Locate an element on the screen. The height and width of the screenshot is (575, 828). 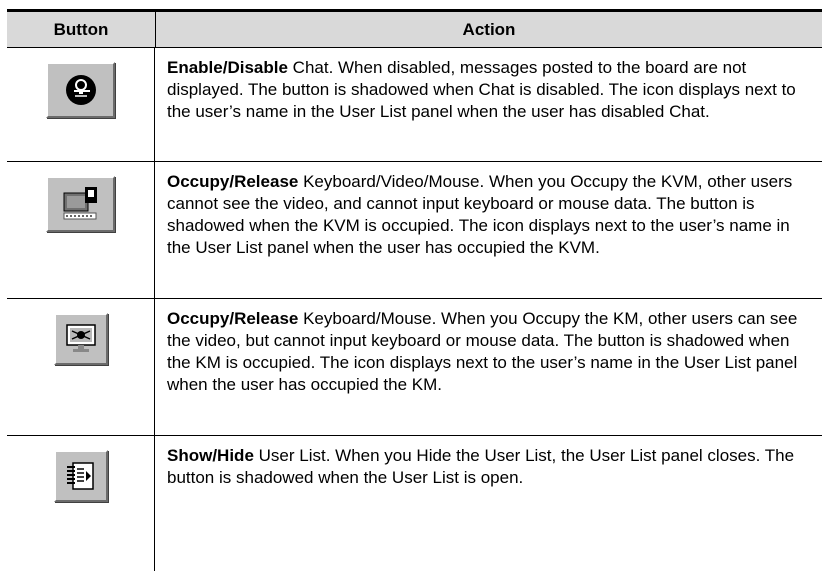
table-header: Button Action is located at coordinates (414, 30).